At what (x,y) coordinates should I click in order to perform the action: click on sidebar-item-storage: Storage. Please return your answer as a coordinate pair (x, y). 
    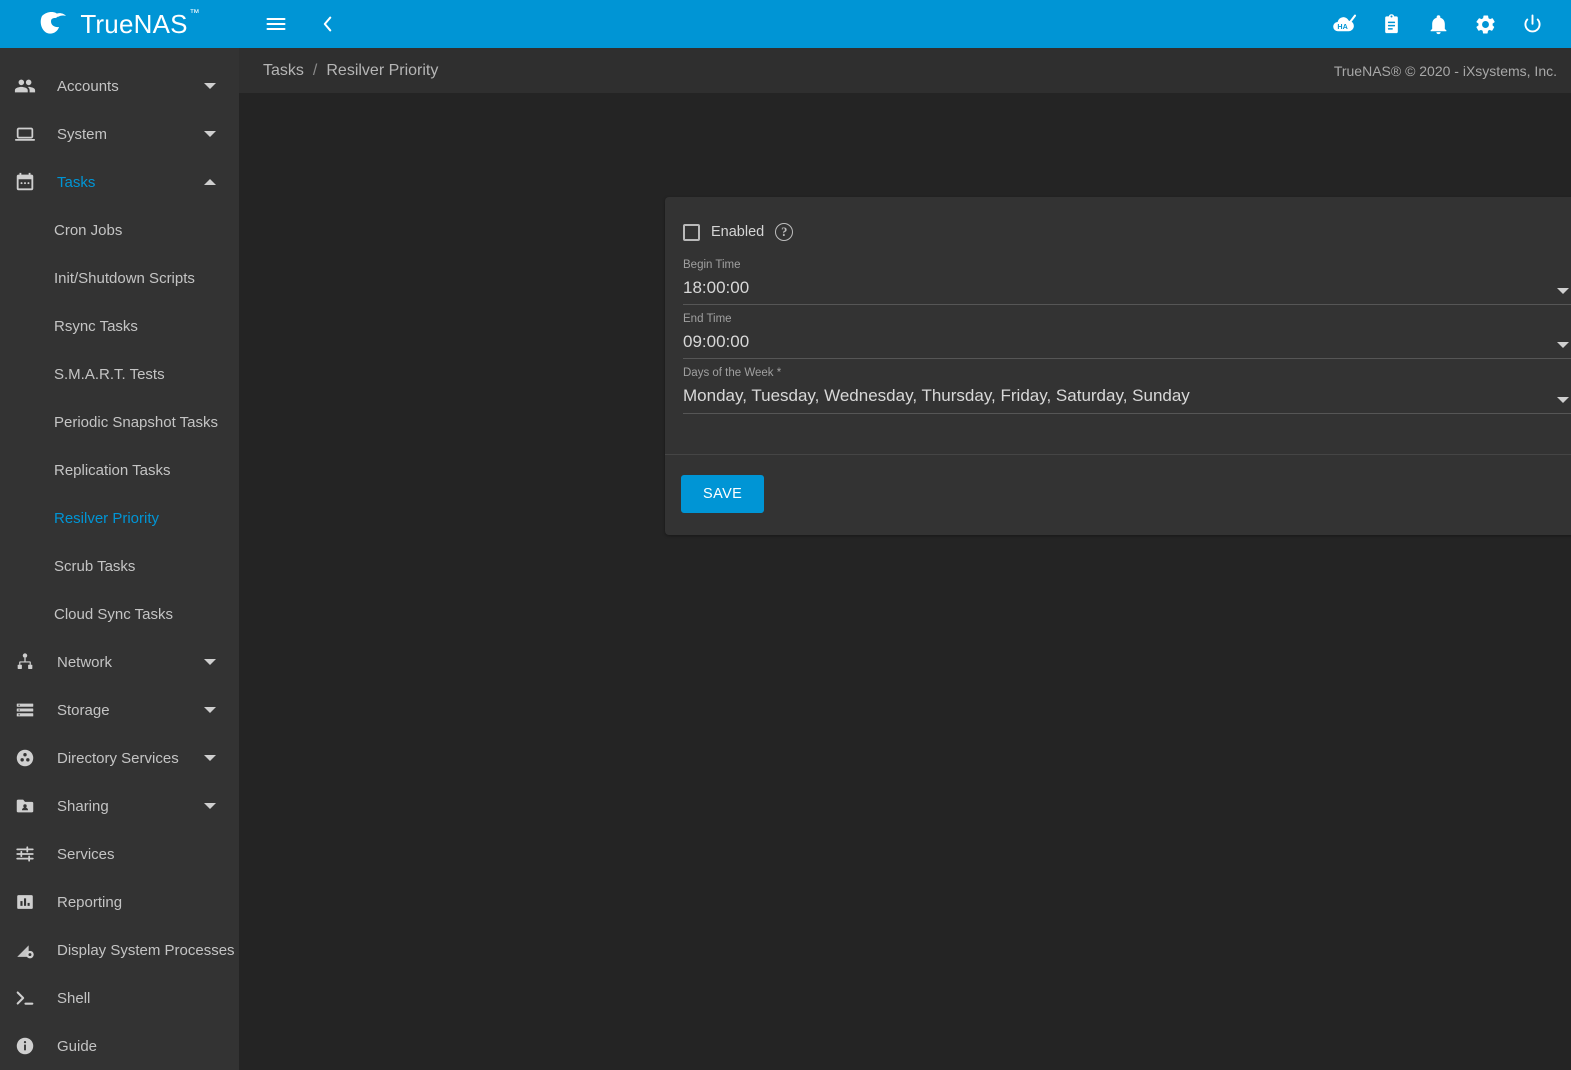
    Looking at the image, I should click on (119, 710).